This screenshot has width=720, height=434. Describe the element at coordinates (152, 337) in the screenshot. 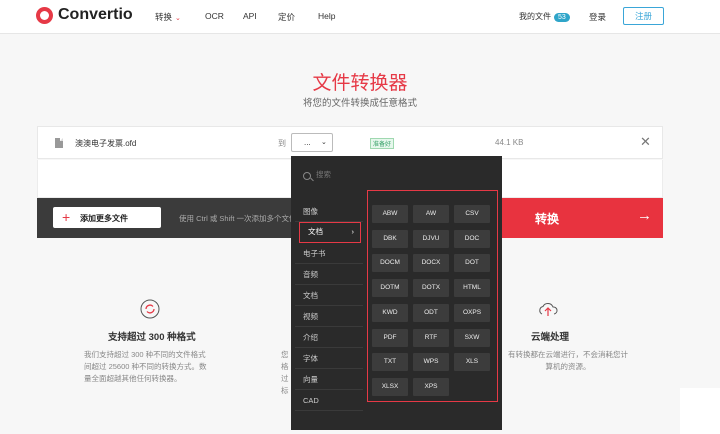

I see `feature-title-formats: 支持超过 300 种格式` at that location.